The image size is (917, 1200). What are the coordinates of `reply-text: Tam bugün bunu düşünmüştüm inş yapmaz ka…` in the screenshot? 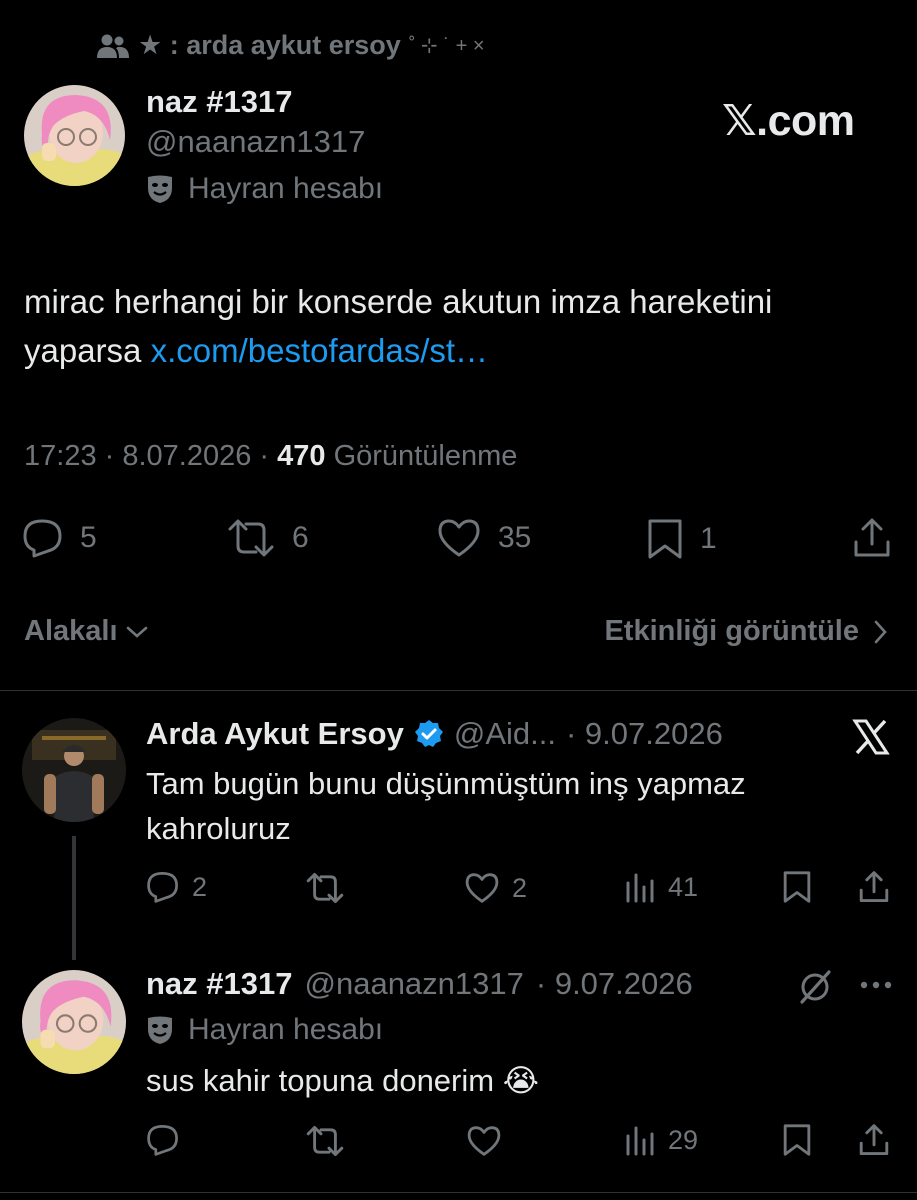 It's located at (446, 806).